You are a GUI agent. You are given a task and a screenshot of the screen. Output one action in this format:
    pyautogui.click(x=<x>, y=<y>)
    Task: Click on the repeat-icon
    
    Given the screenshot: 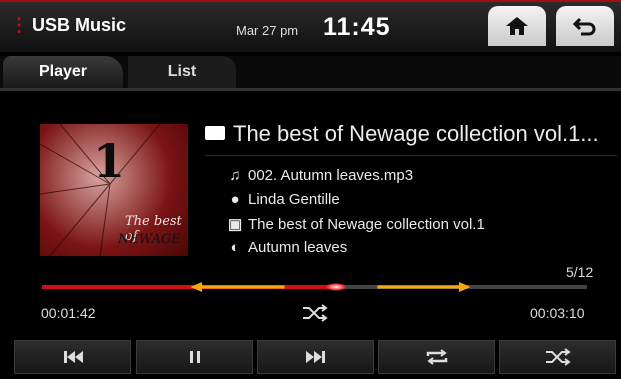 What is the action you would take?
    pyautogui.click(x=436, y=357)
    